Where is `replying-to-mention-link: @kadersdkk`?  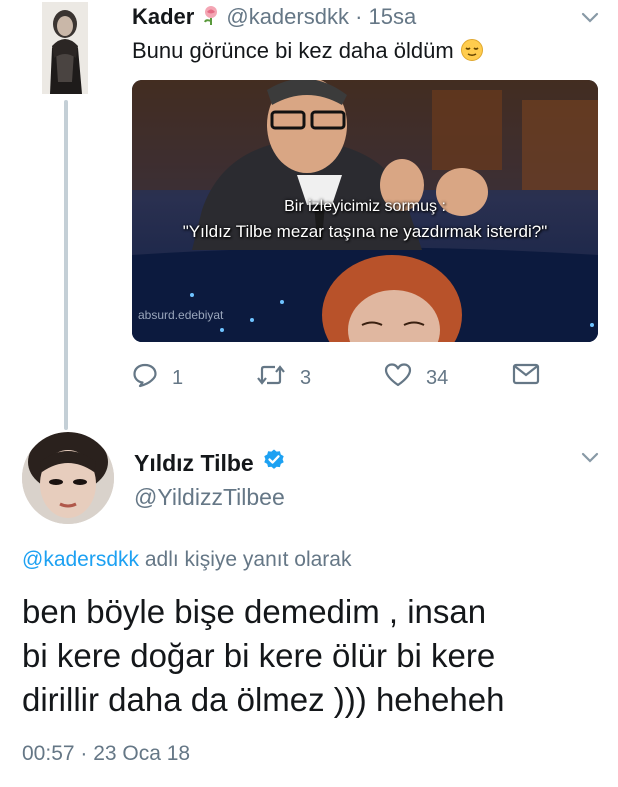
replying-to-mention-link: @kadersdkk is located at coordinates (80, 559).